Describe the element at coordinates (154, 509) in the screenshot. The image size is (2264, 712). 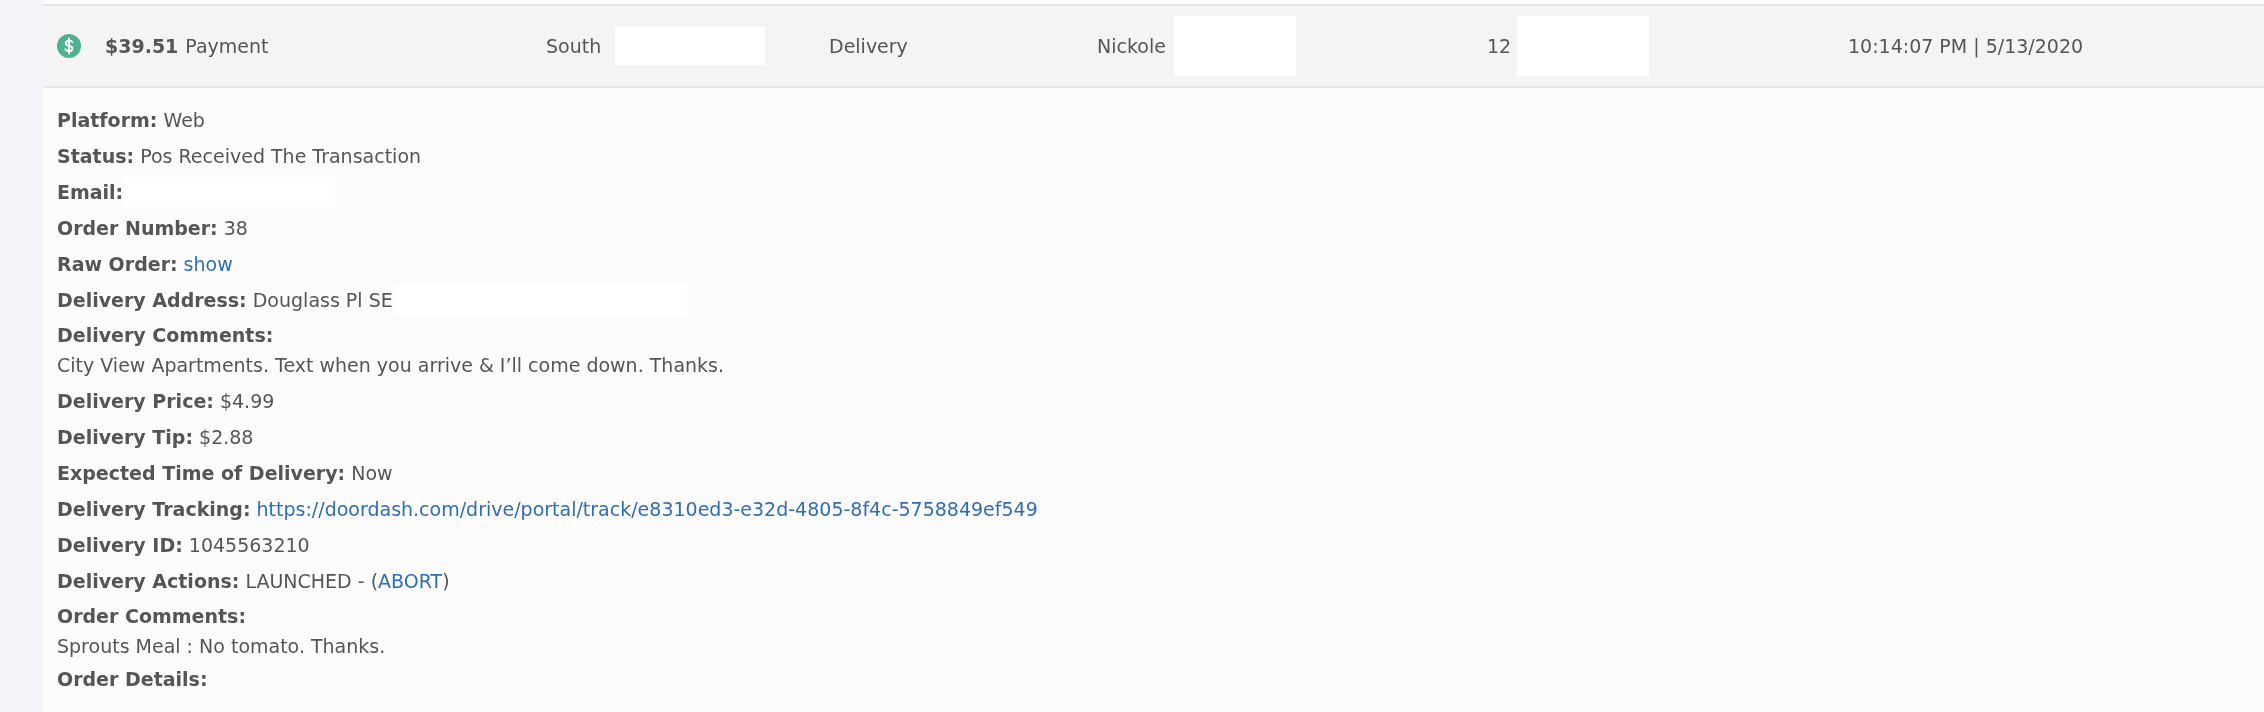
I see `detail-label: Delivery Tracking:` at that location.